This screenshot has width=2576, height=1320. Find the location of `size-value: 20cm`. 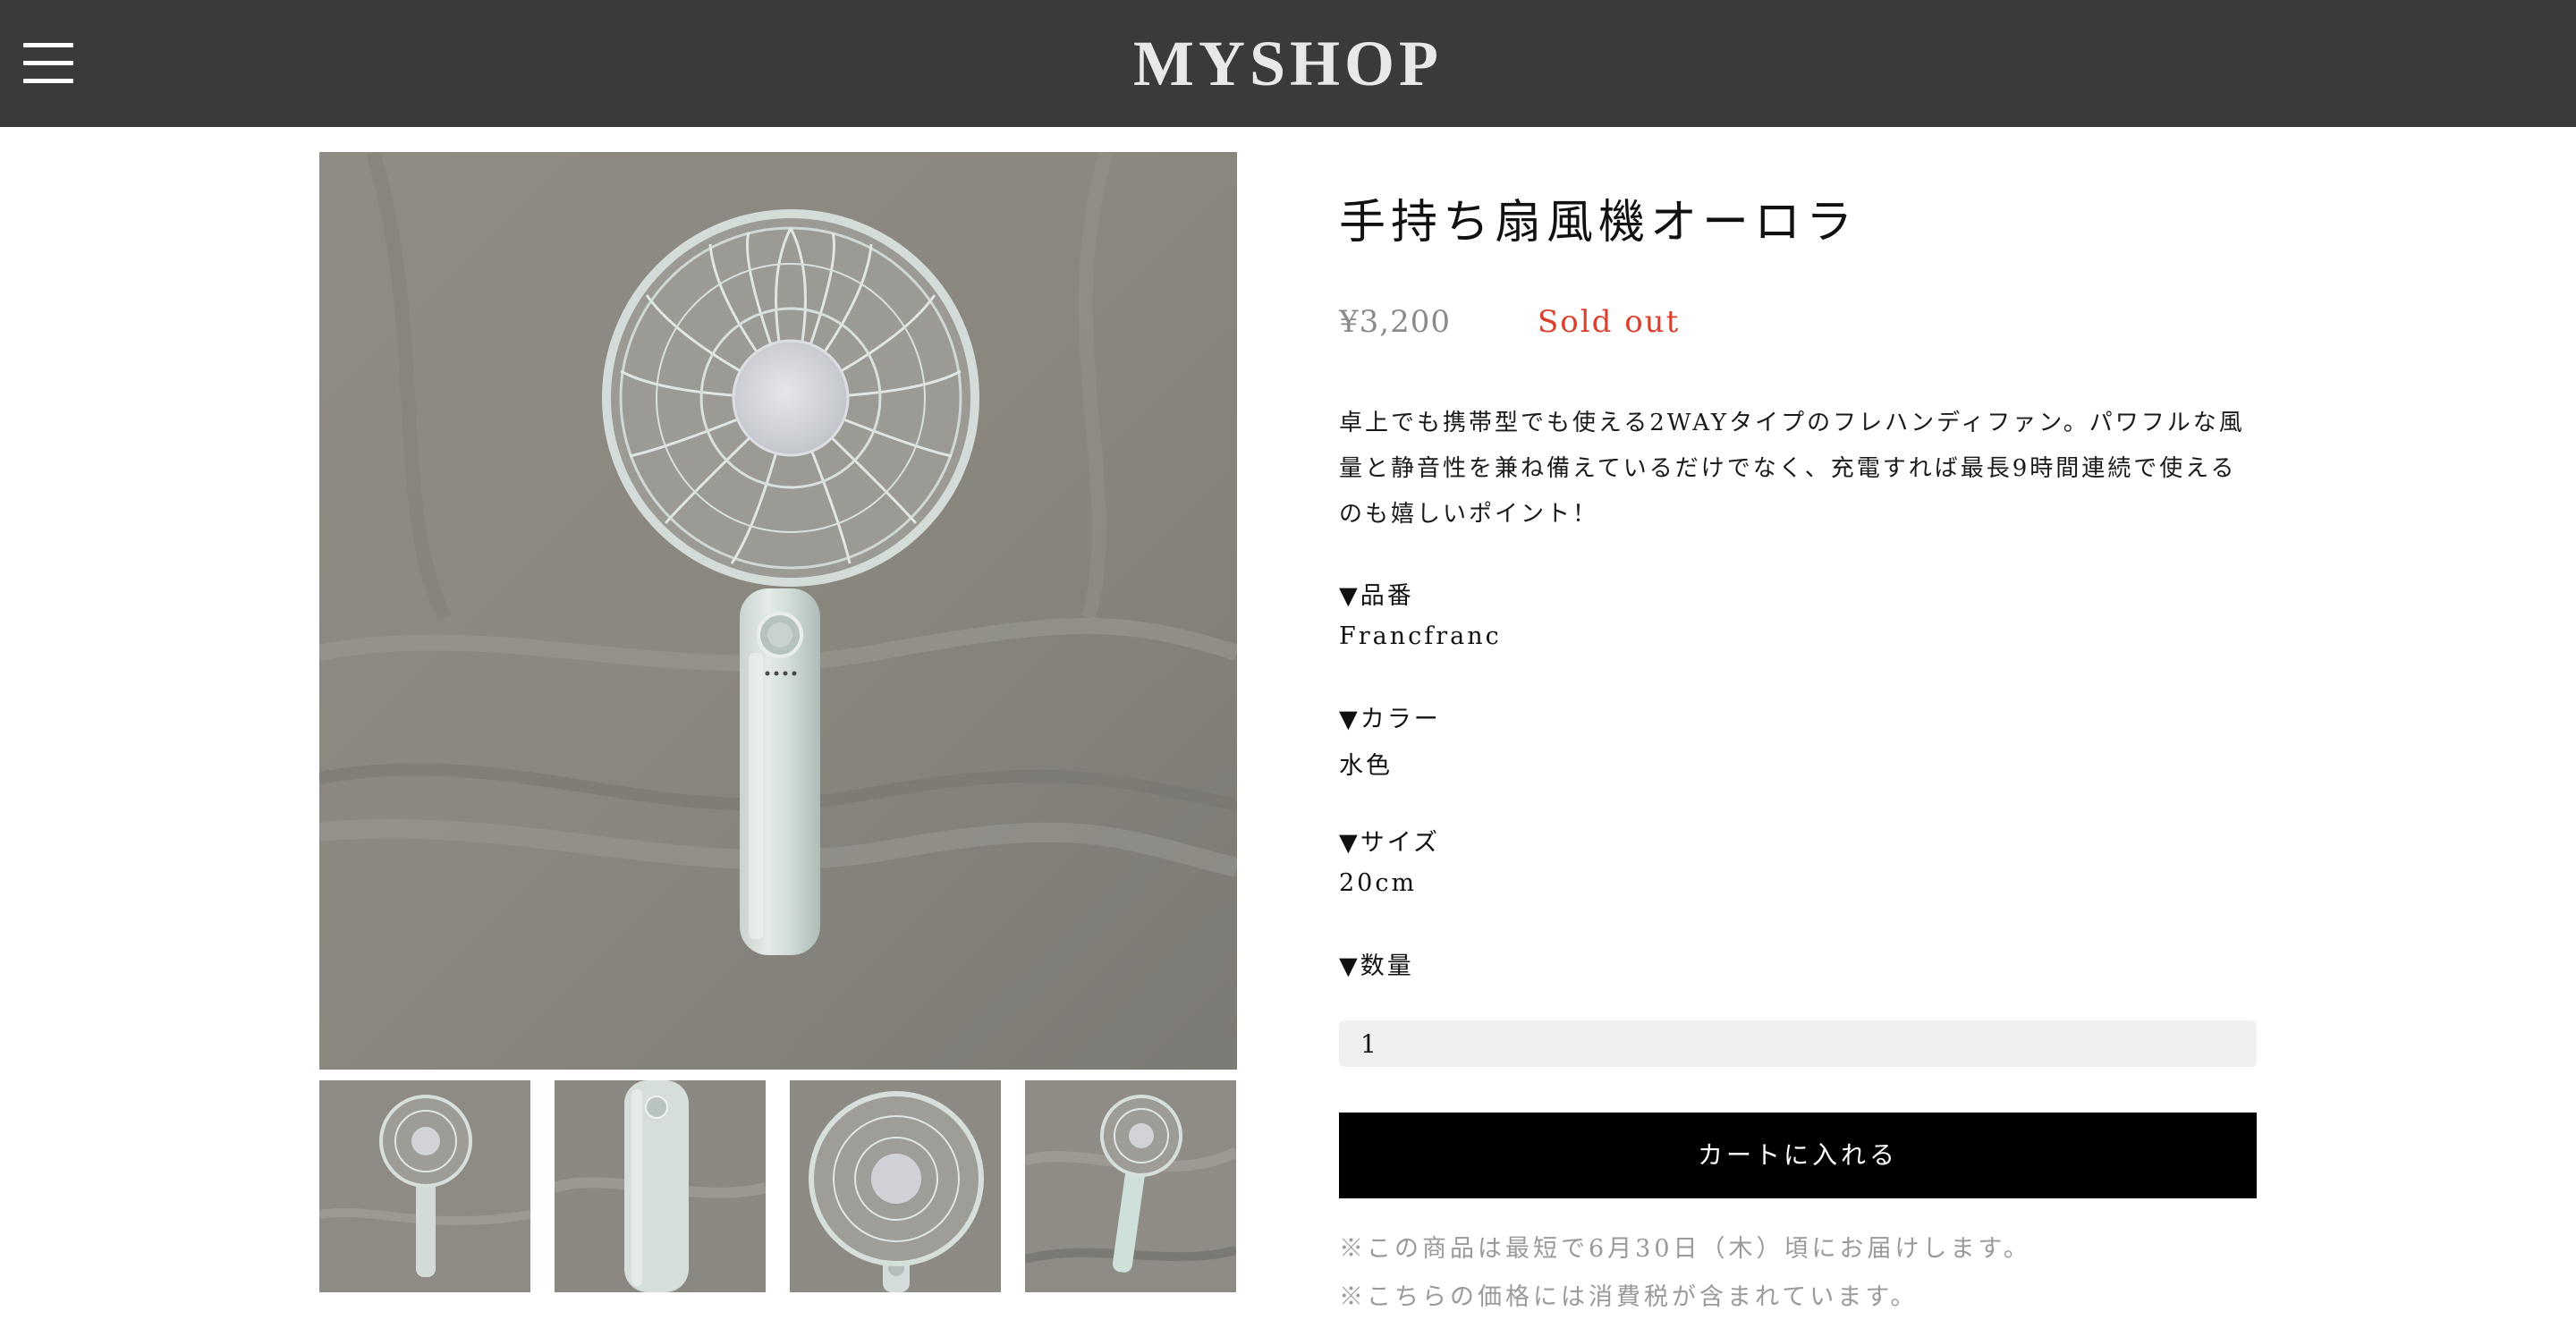

size-value: 20cm is located at coordinates (1378, 883).